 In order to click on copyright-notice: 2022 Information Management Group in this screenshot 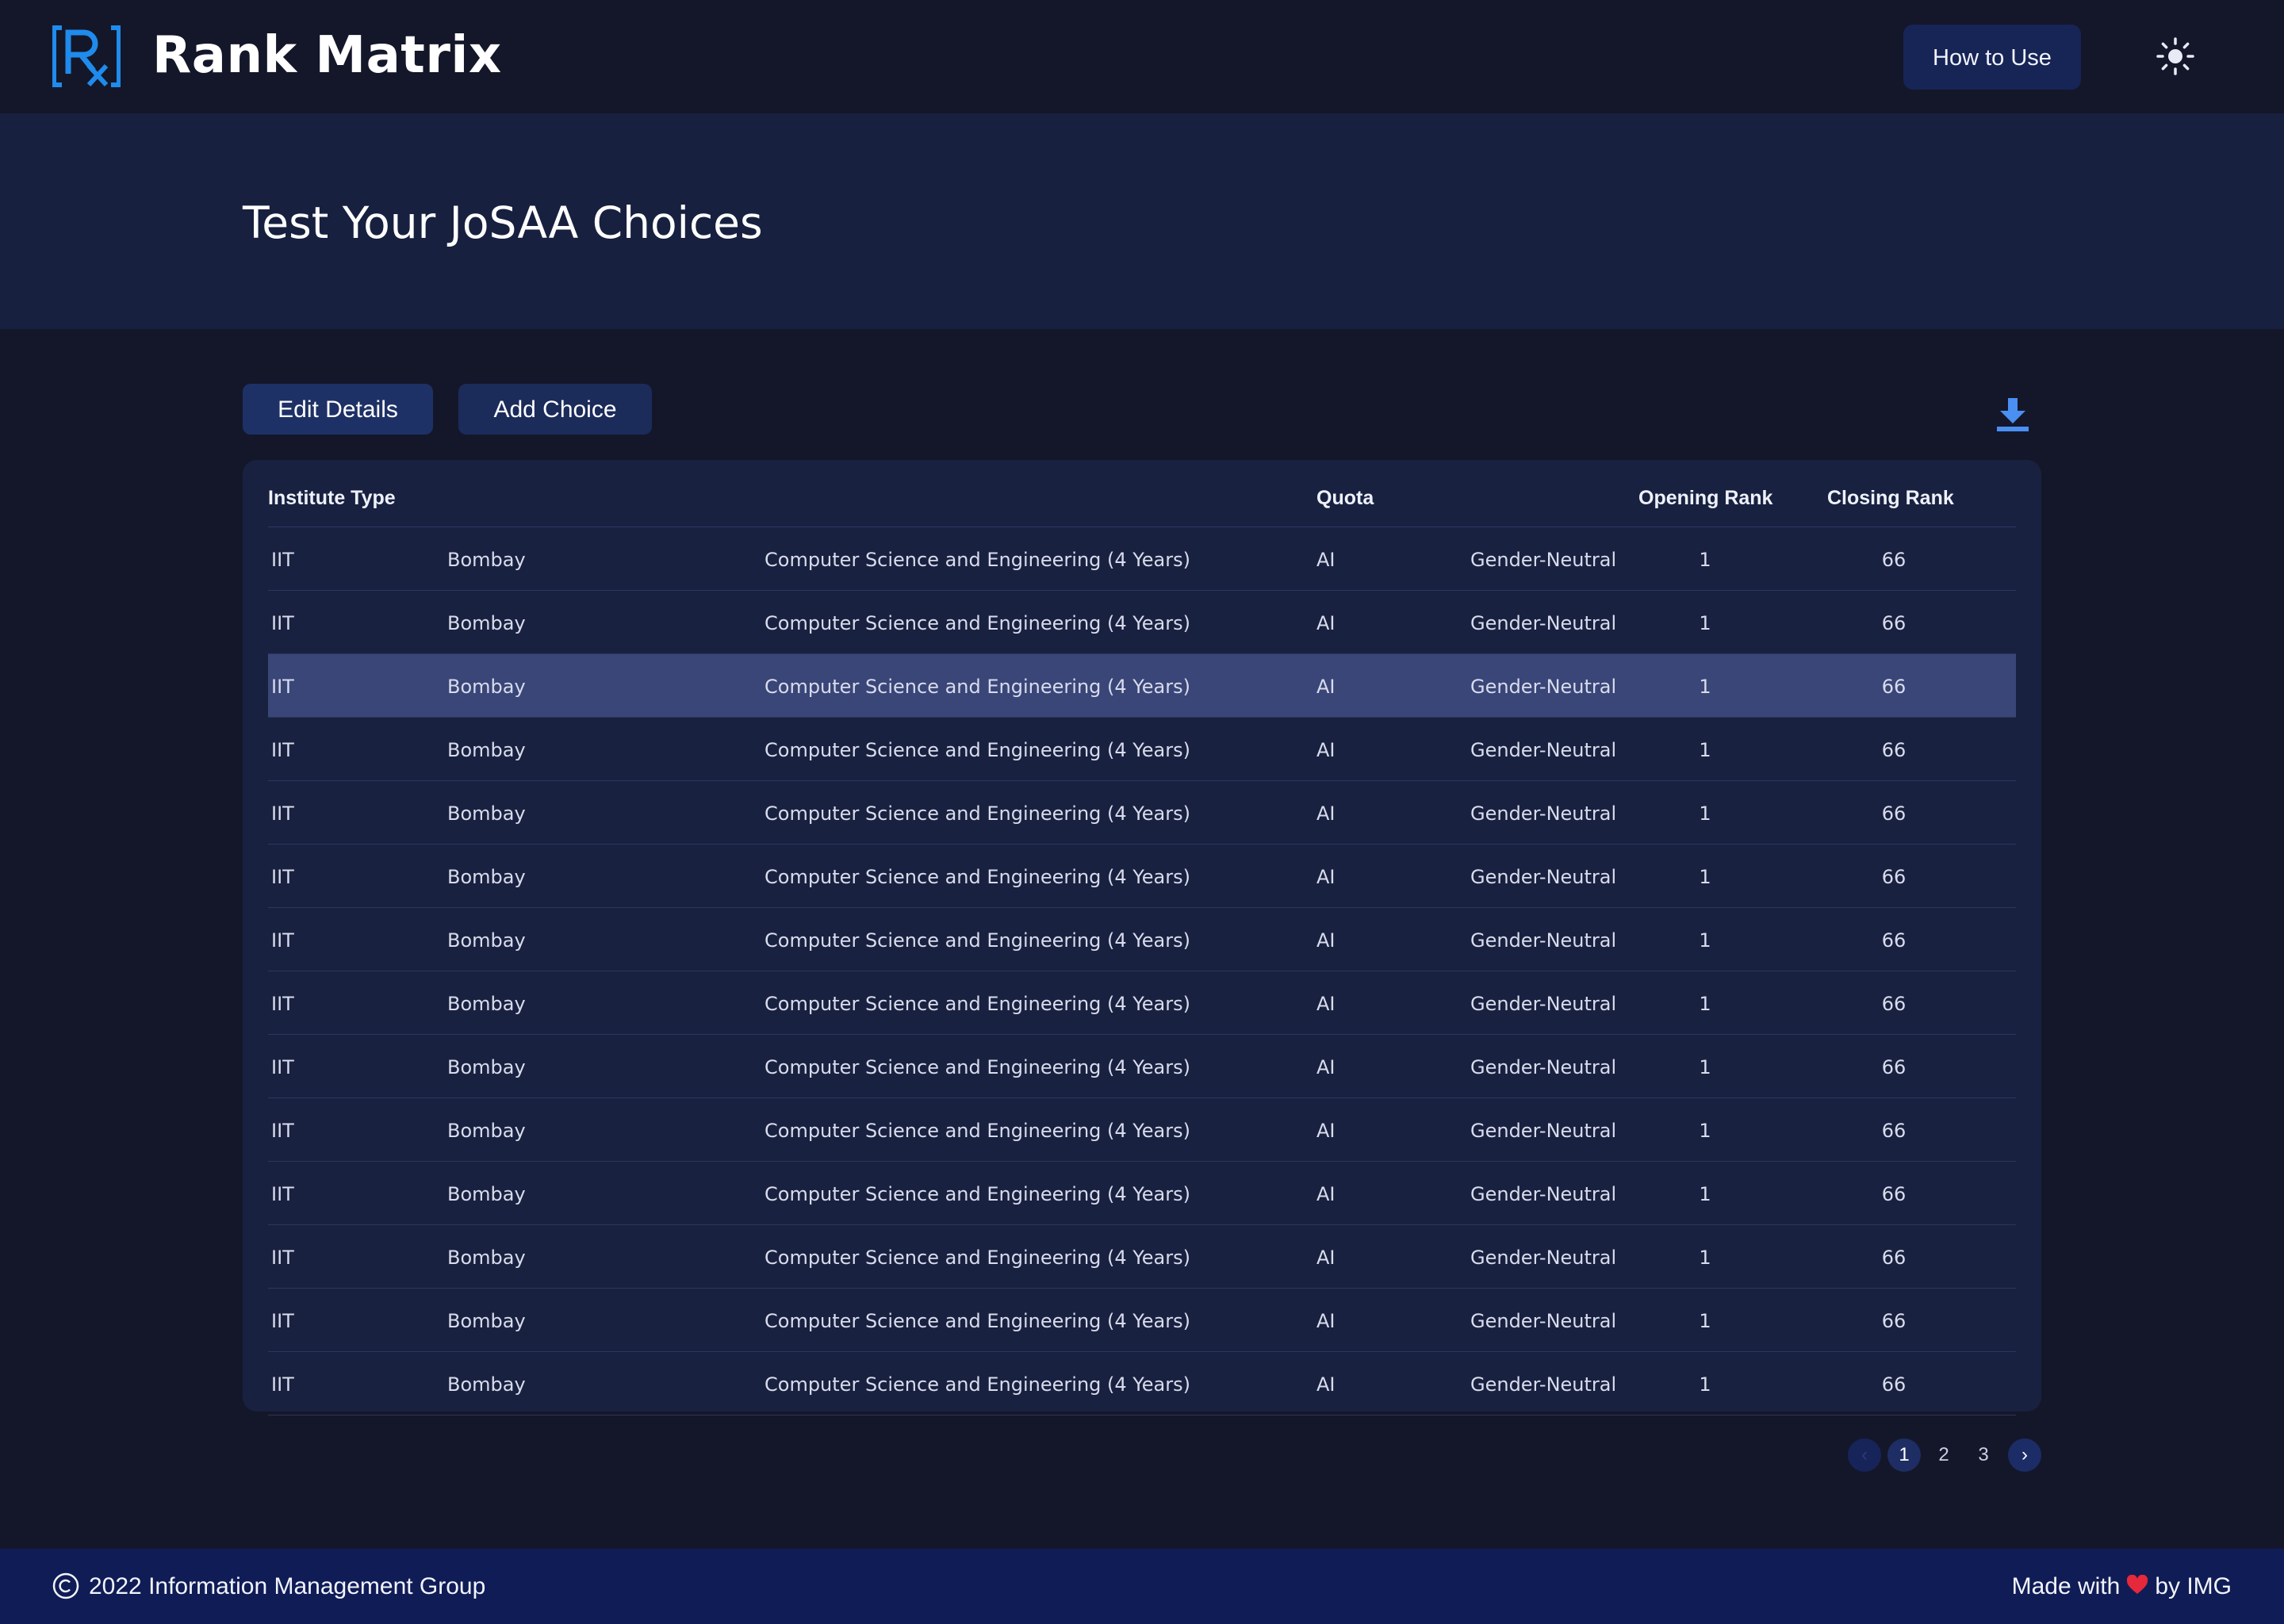, I will do `click(268, 1586)`.